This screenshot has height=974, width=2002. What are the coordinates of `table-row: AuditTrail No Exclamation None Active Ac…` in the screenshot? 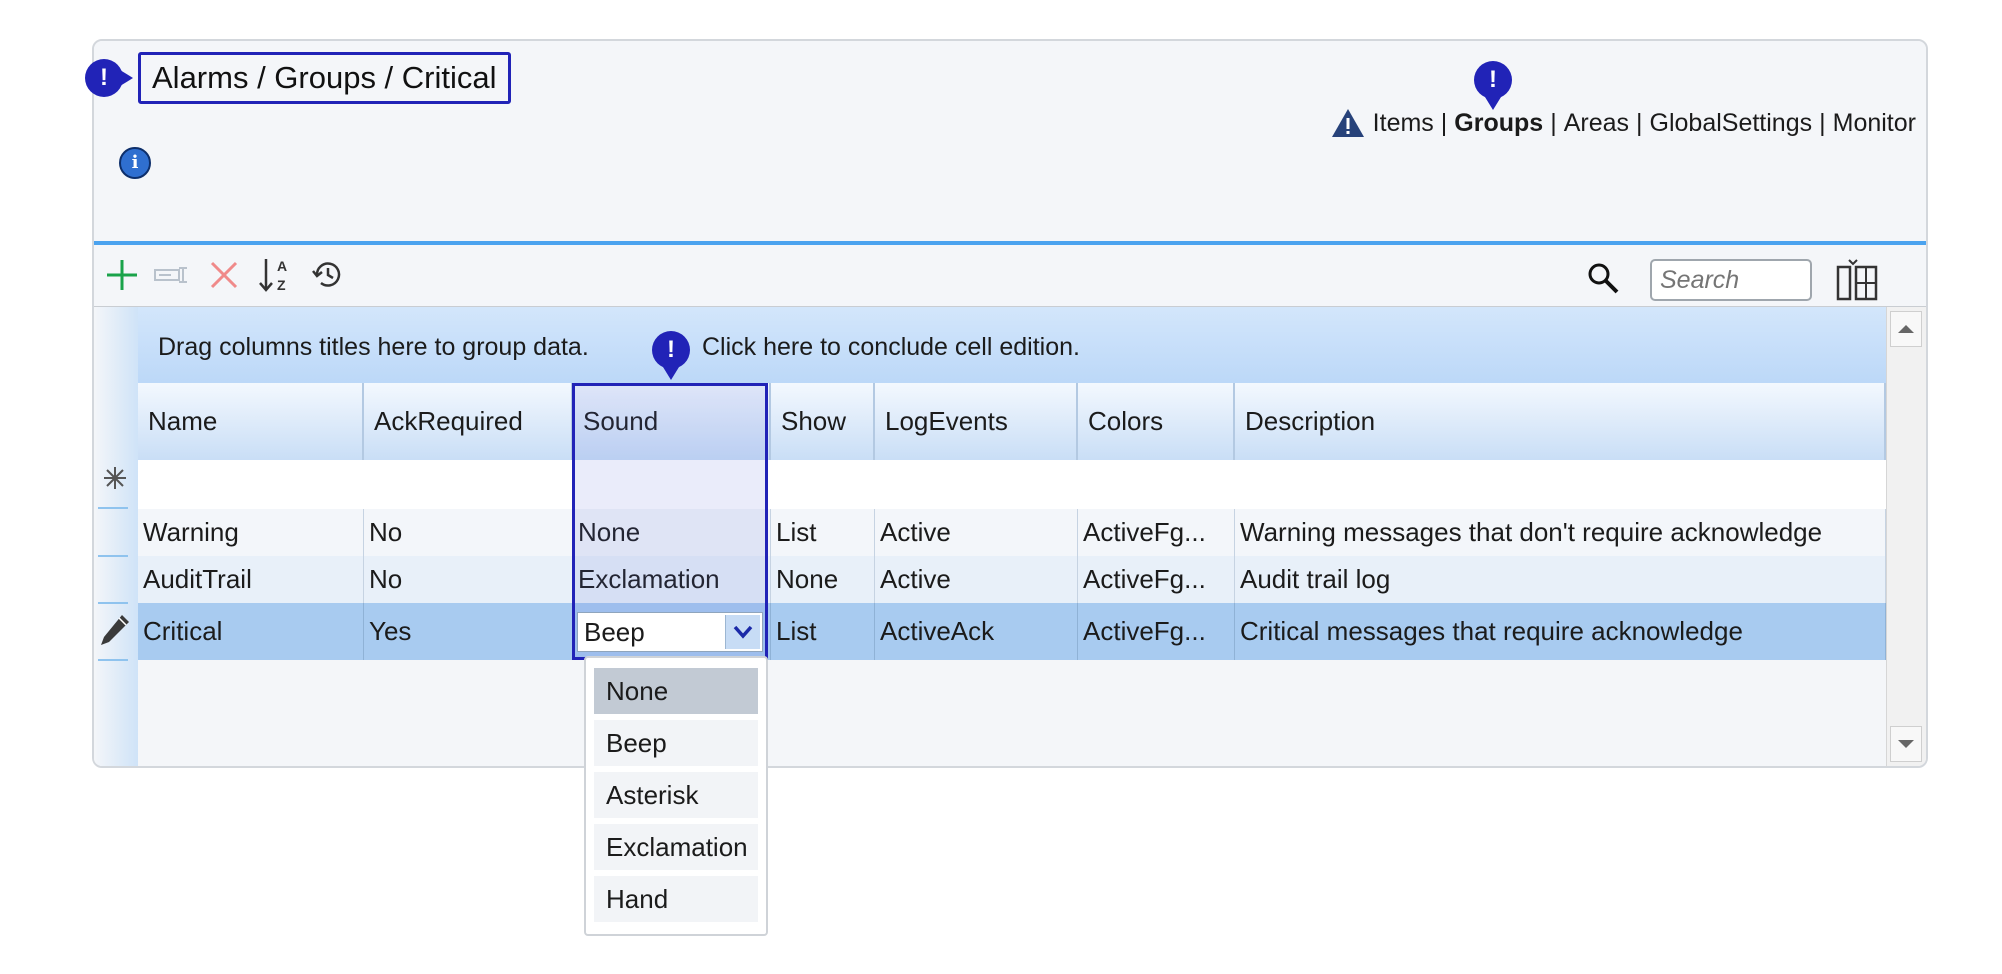 It's located at (1012, 579).